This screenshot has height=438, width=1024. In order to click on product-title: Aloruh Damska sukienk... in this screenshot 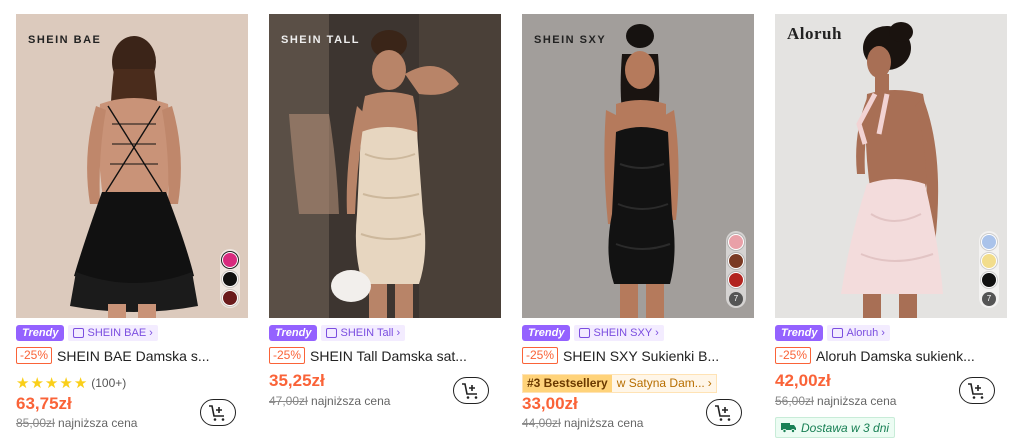, I will do `click(895, 356)`.